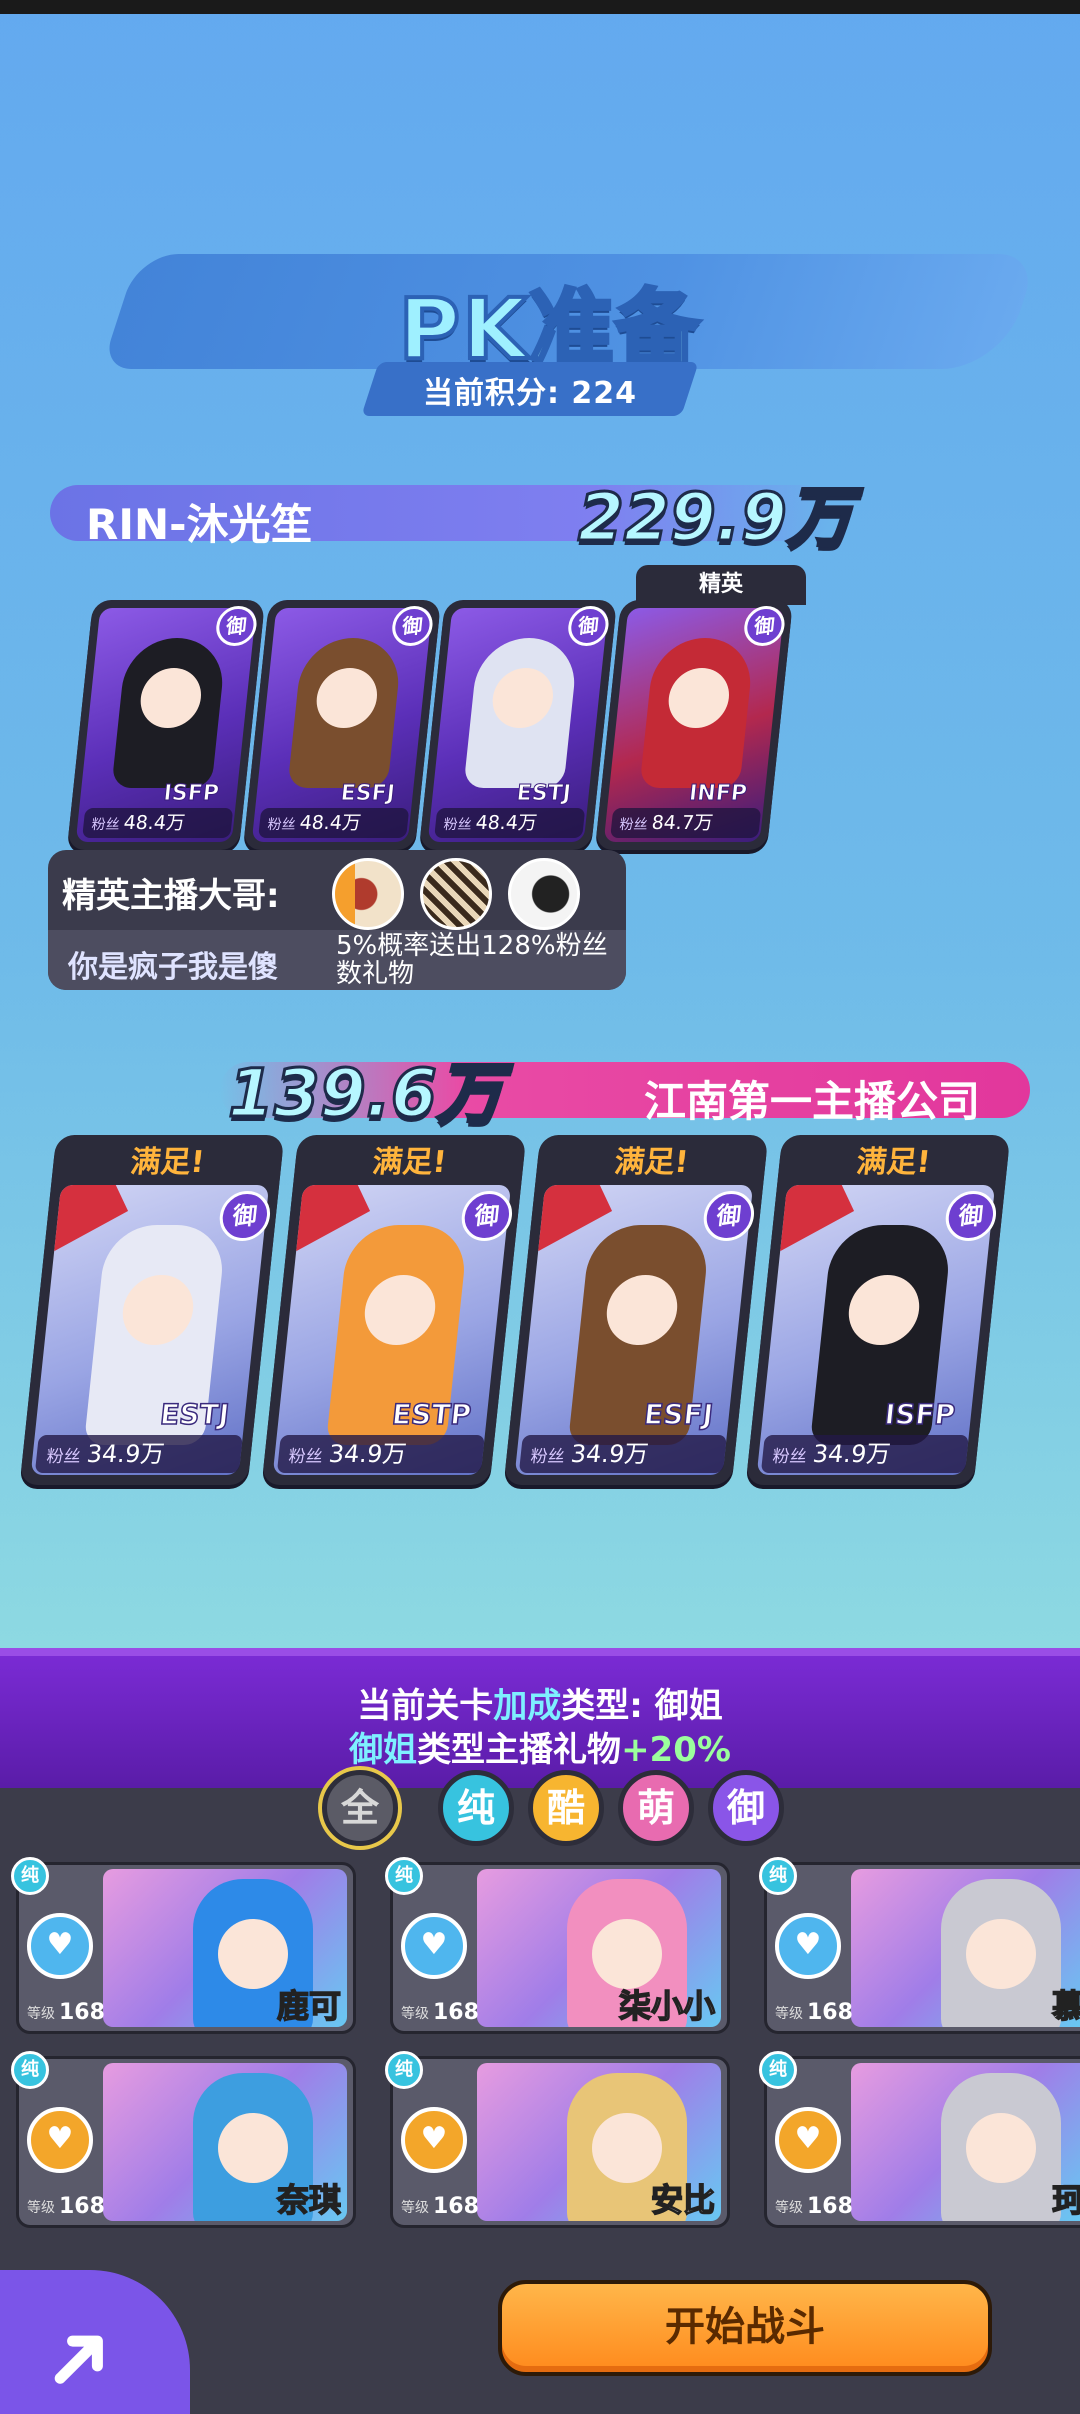 The width and height of the screenshot is (1080, 2414). I want to click on streamer-card: 纯 ♥ 等级 168 鹿可, so click(183, 1945).